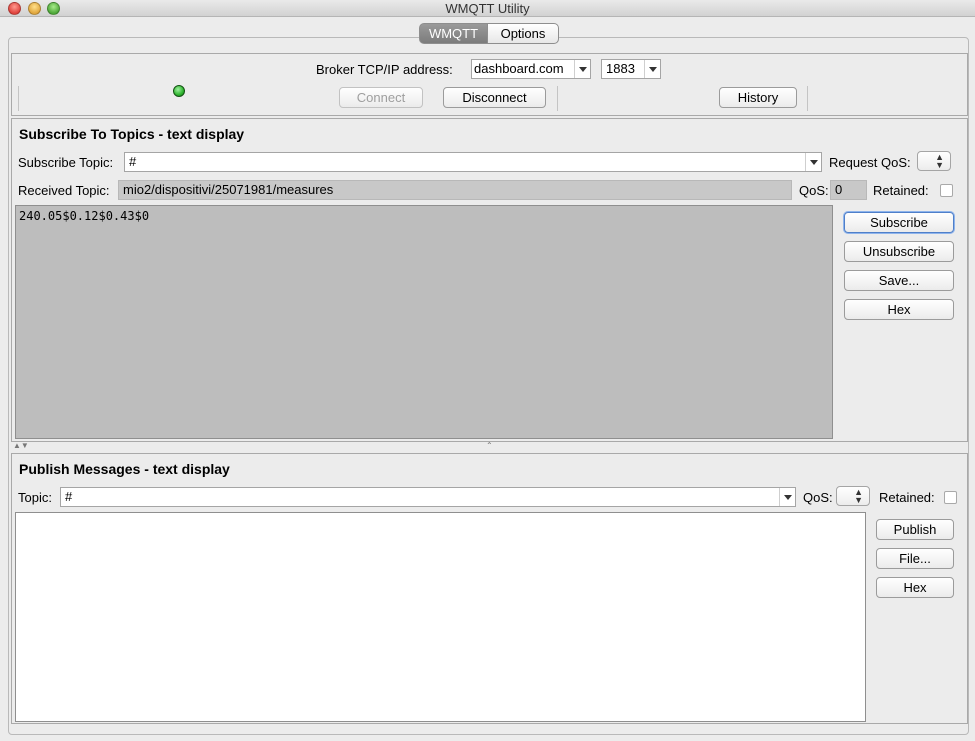 The width and height of the screenshot is (975, 741). I want to click on tab-wmqtt: WMQTT, so click(453, 33).